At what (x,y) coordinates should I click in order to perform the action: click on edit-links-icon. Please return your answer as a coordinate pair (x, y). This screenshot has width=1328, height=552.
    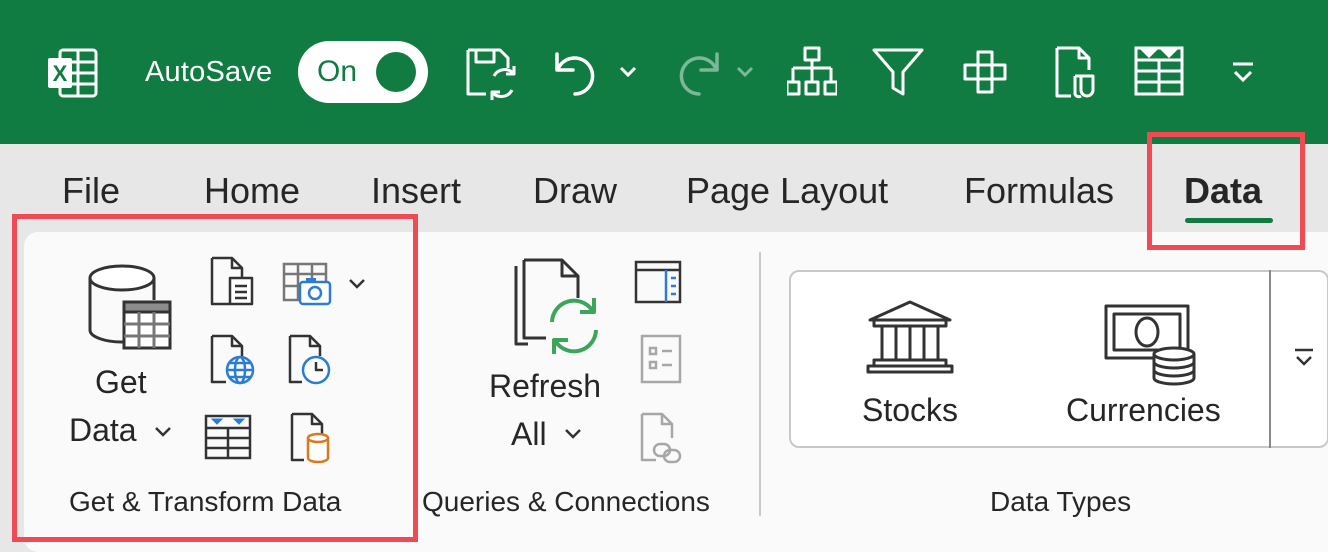
    Looking at the image, I should click on (661, 438).